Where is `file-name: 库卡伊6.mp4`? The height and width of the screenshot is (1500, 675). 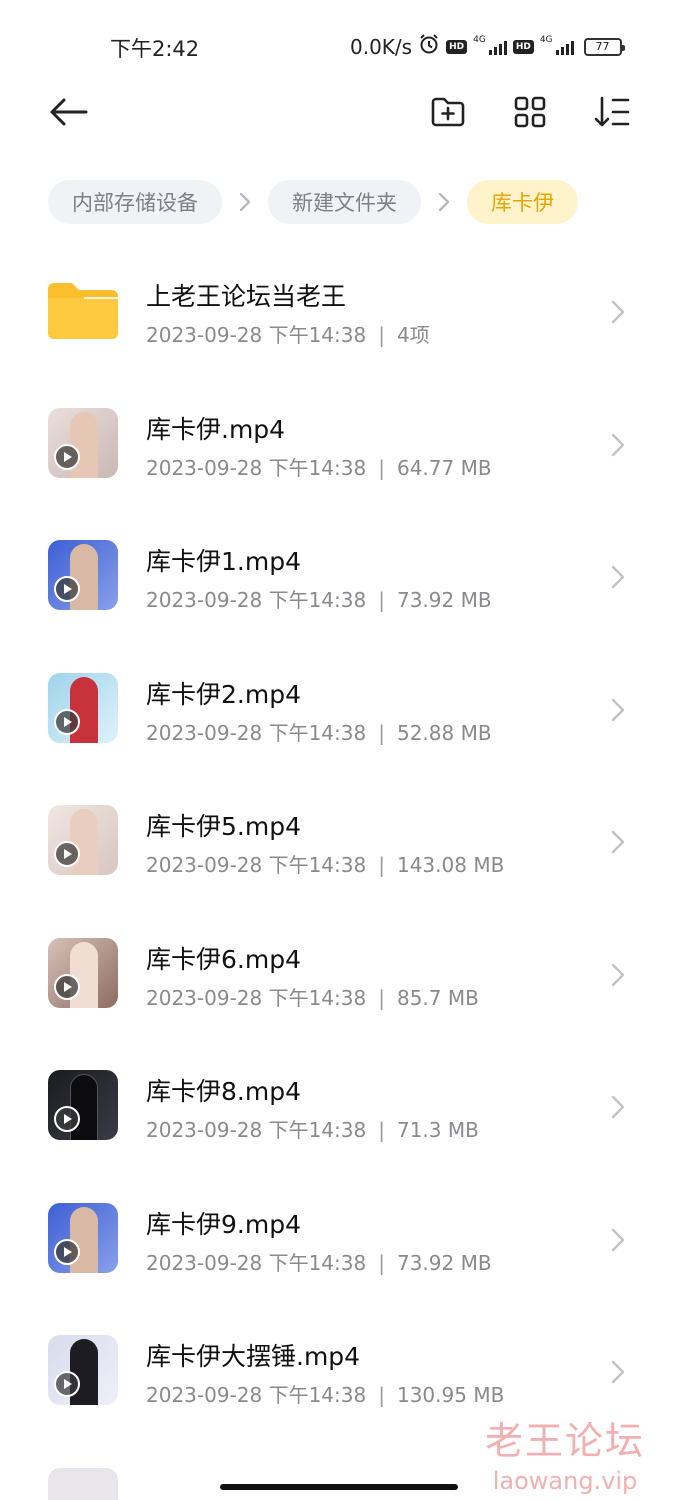 file-name: 库卡伊6.mp4 is located at coordinates (223, 959).